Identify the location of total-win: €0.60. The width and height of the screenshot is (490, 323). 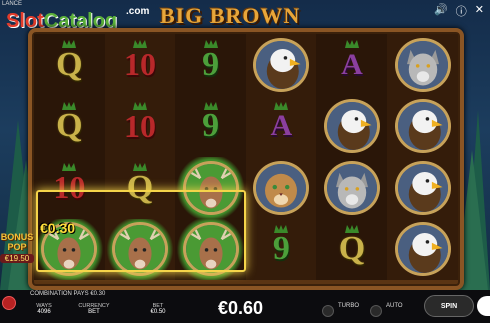
(241, 308).